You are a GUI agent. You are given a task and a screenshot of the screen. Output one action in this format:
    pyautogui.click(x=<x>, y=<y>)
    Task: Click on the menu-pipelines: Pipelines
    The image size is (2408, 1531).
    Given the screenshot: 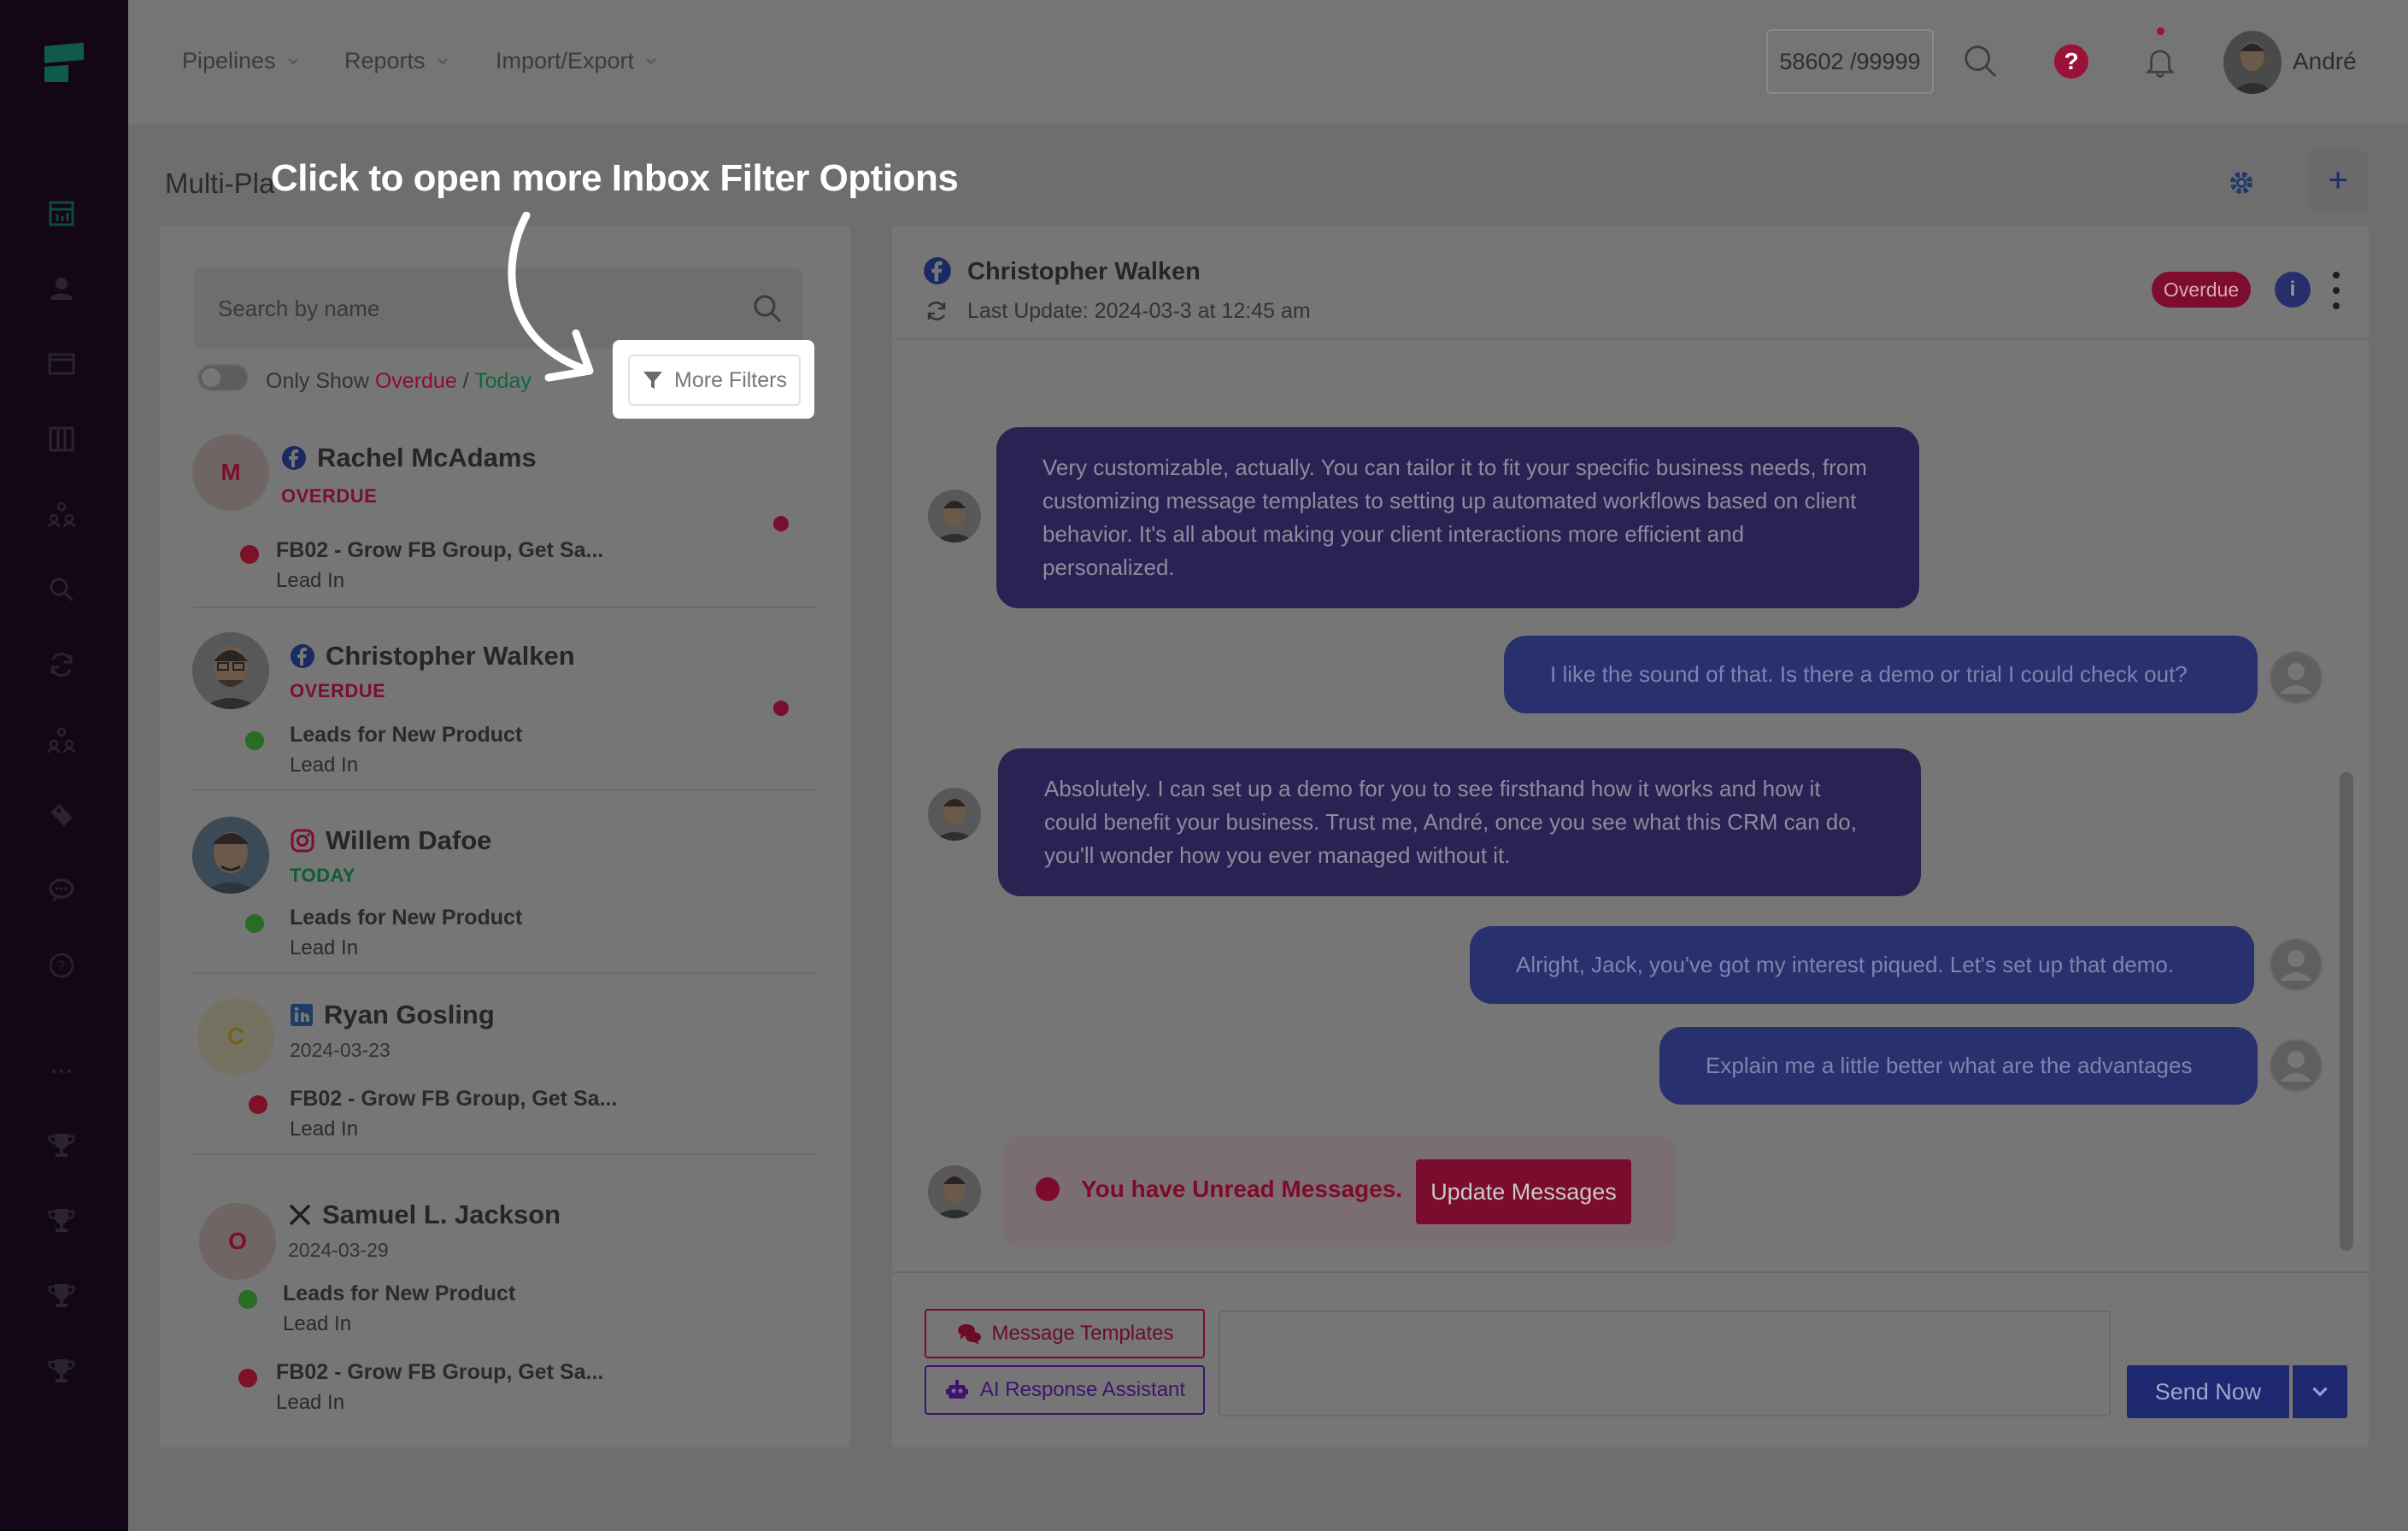 What is the action you would take?
    pyautogui.click(x=241, y=61)
    